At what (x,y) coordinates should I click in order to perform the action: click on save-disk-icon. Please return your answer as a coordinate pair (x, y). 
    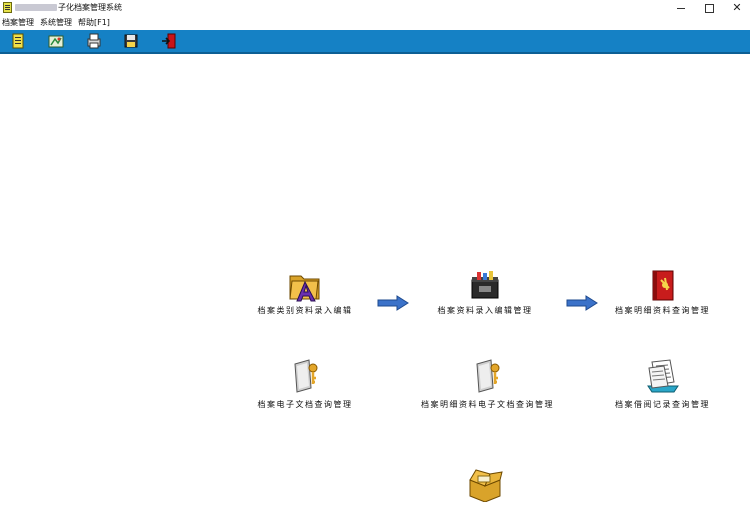
    Looking at the image, I should click on (131, 41).